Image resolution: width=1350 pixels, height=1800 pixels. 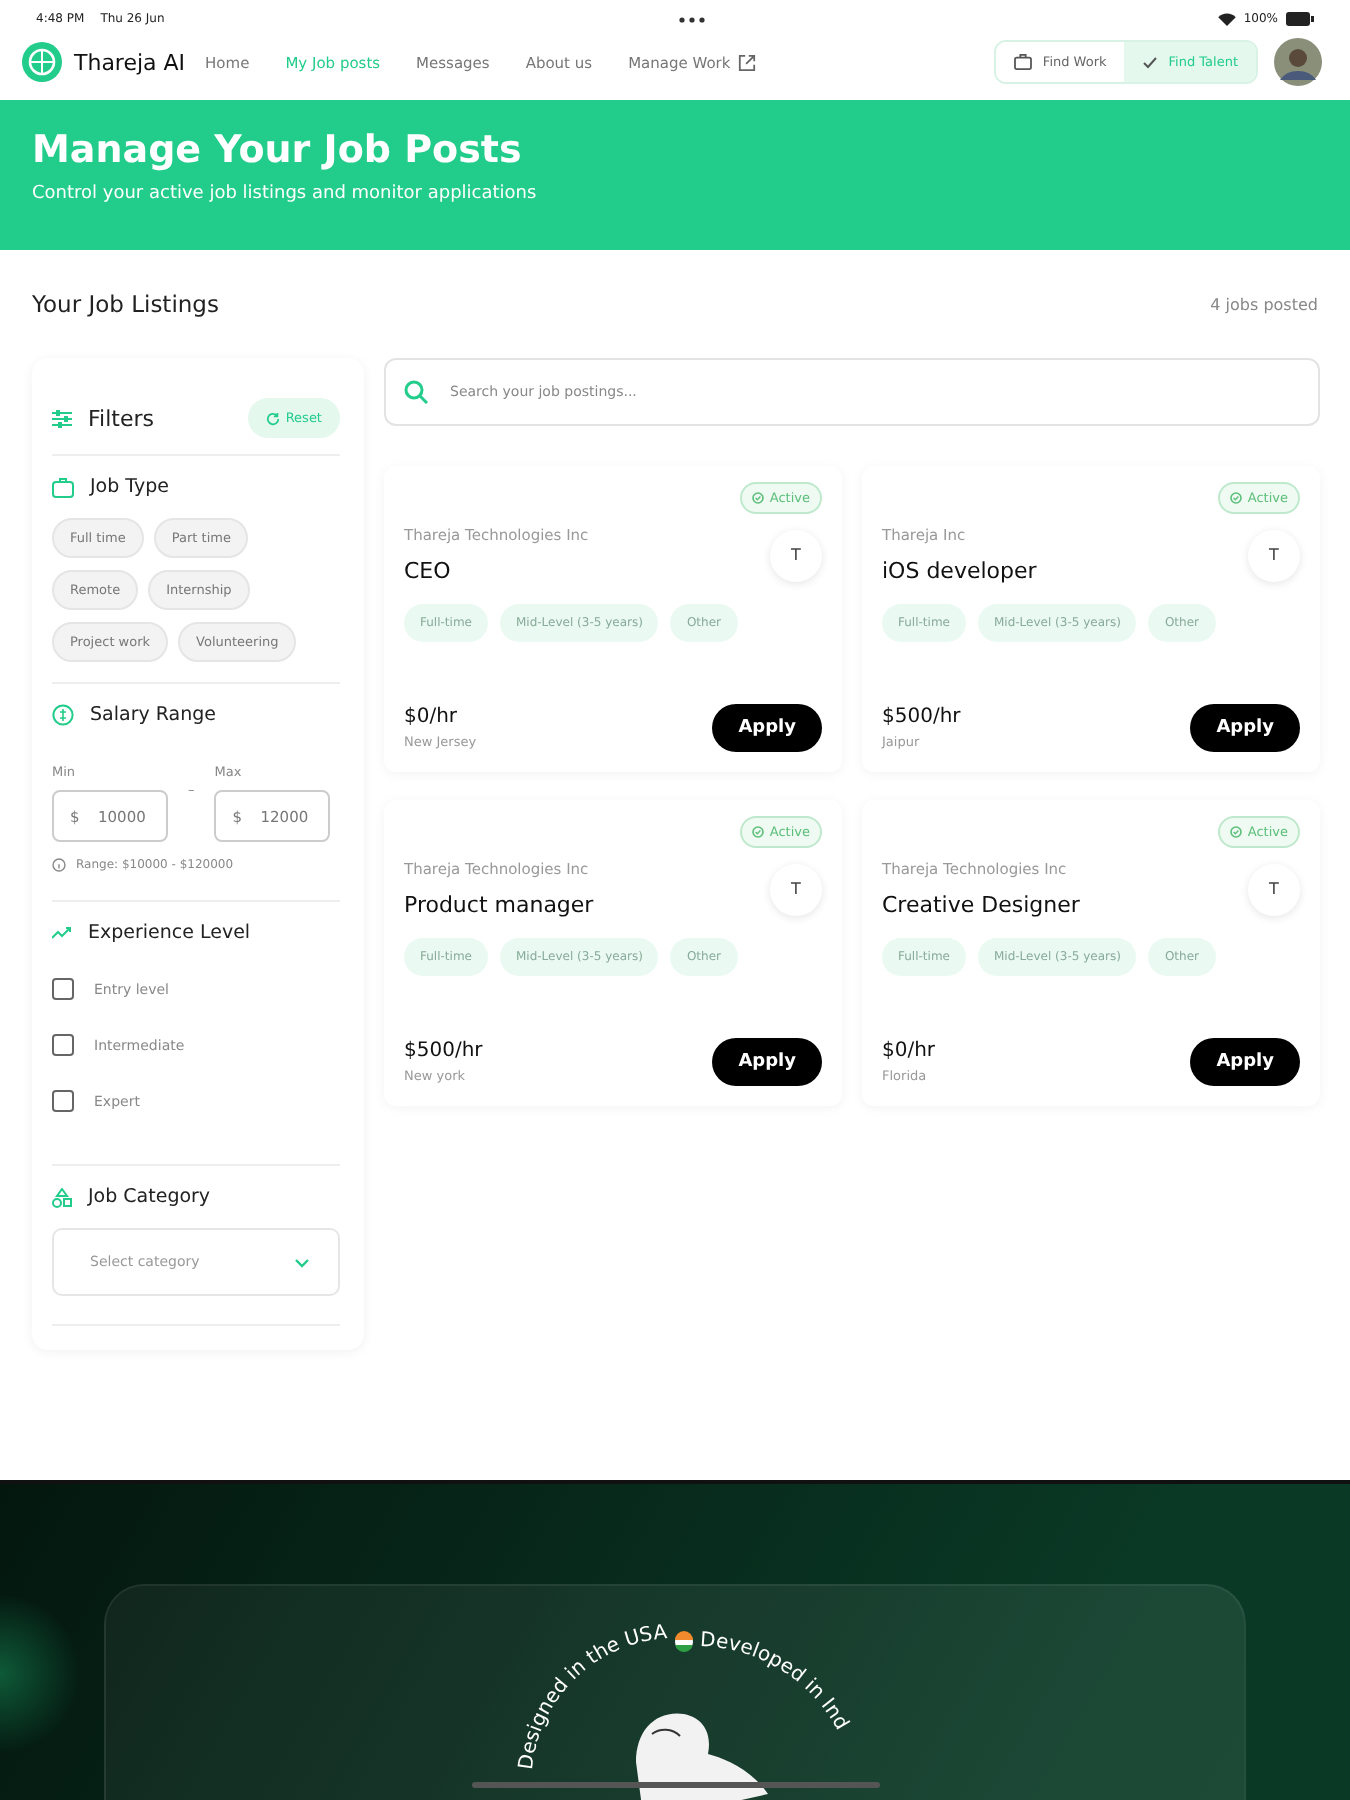 I want to click on section-heading: Experience Level, so click(x=169, y=933).